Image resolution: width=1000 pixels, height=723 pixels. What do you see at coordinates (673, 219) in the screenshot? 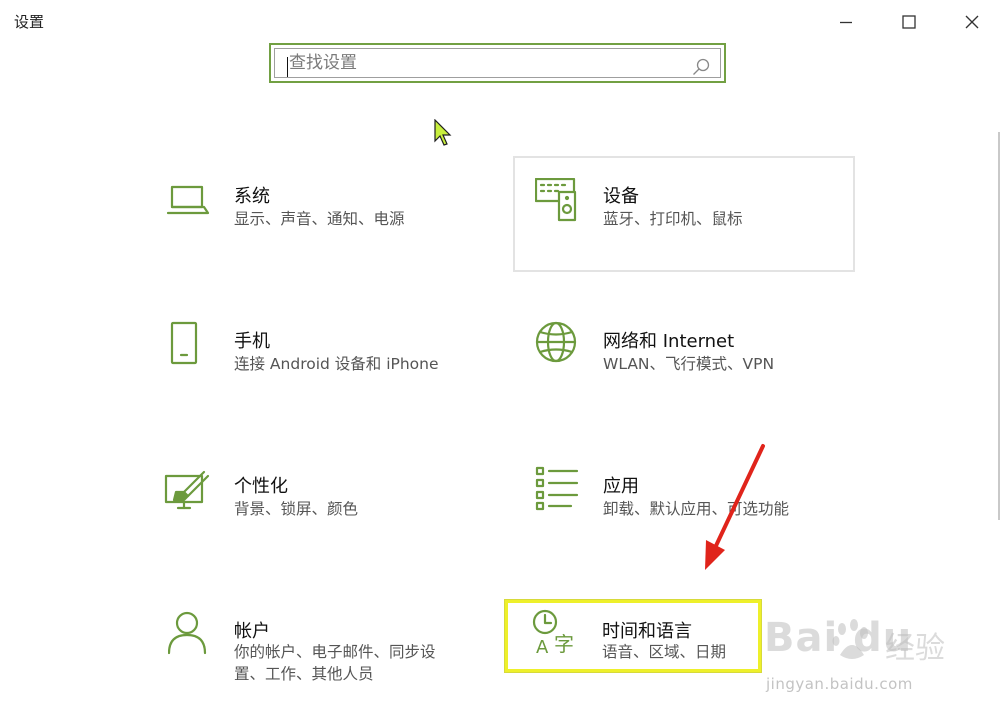
I see `category-desc: 蓝牙、打印机、鼠标` at bounding box center [673, 219].